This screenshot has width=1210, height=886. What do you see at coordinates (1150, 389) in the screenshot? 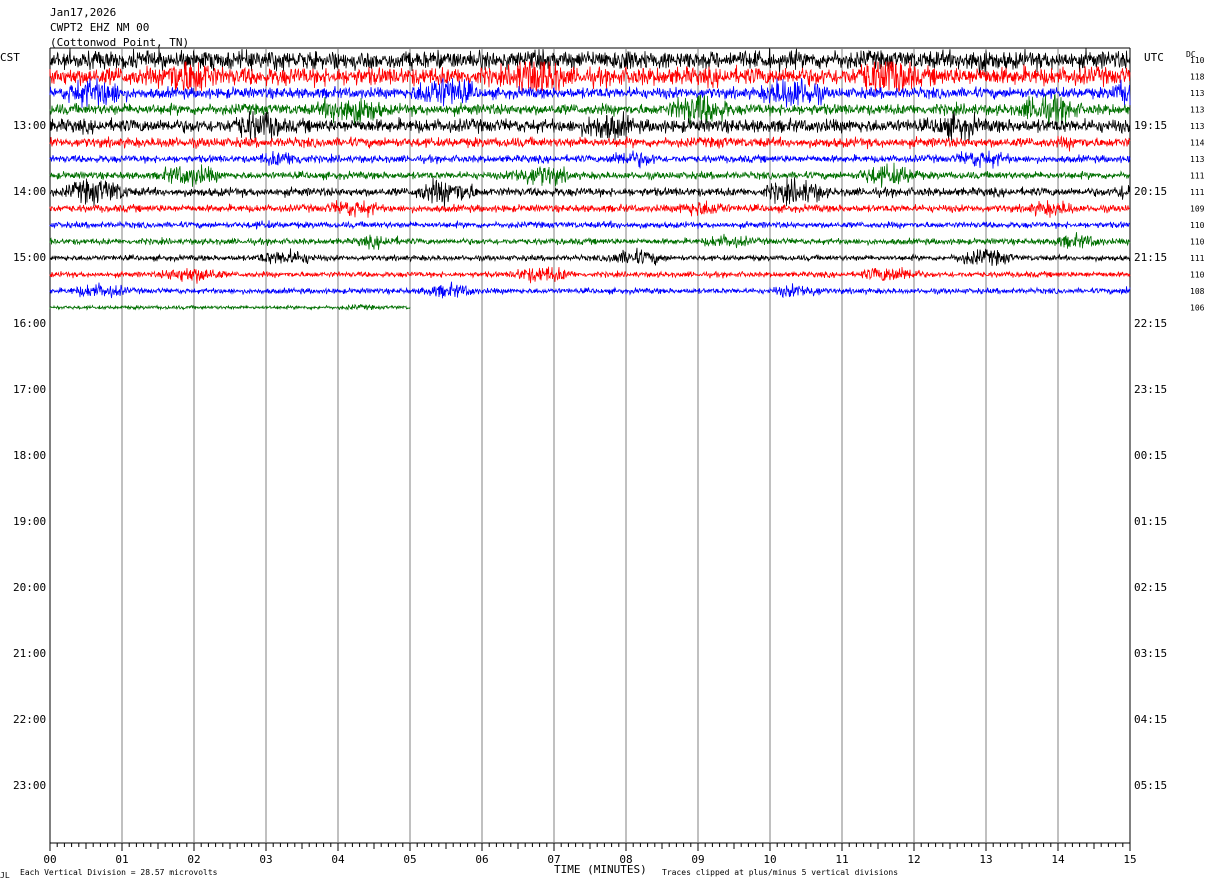
I see `right-hour-label: 23:15` at bounding box center [1150, 389].